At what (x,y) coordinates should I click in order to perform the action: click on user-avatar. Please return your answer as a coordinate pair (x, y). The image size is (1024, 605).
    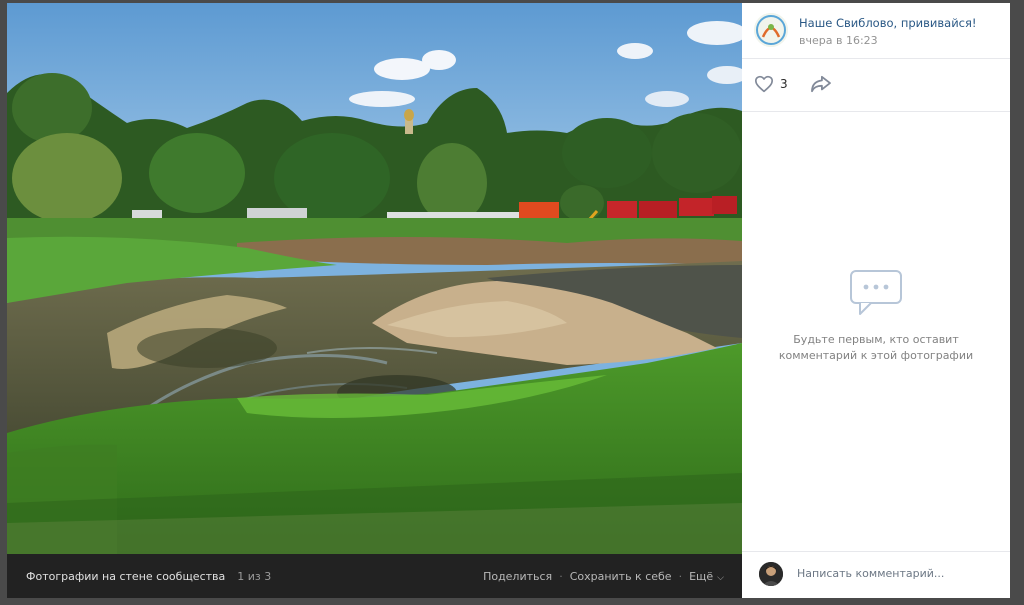
    Looking at the image, I should click on (771, 574).